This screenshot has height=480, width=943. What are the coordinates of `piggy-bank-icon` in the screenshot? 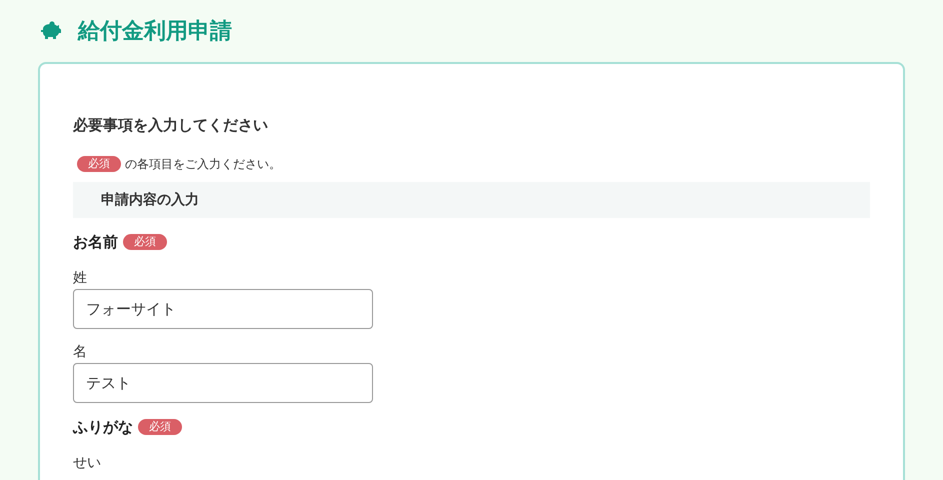 It's located at (51, 31).